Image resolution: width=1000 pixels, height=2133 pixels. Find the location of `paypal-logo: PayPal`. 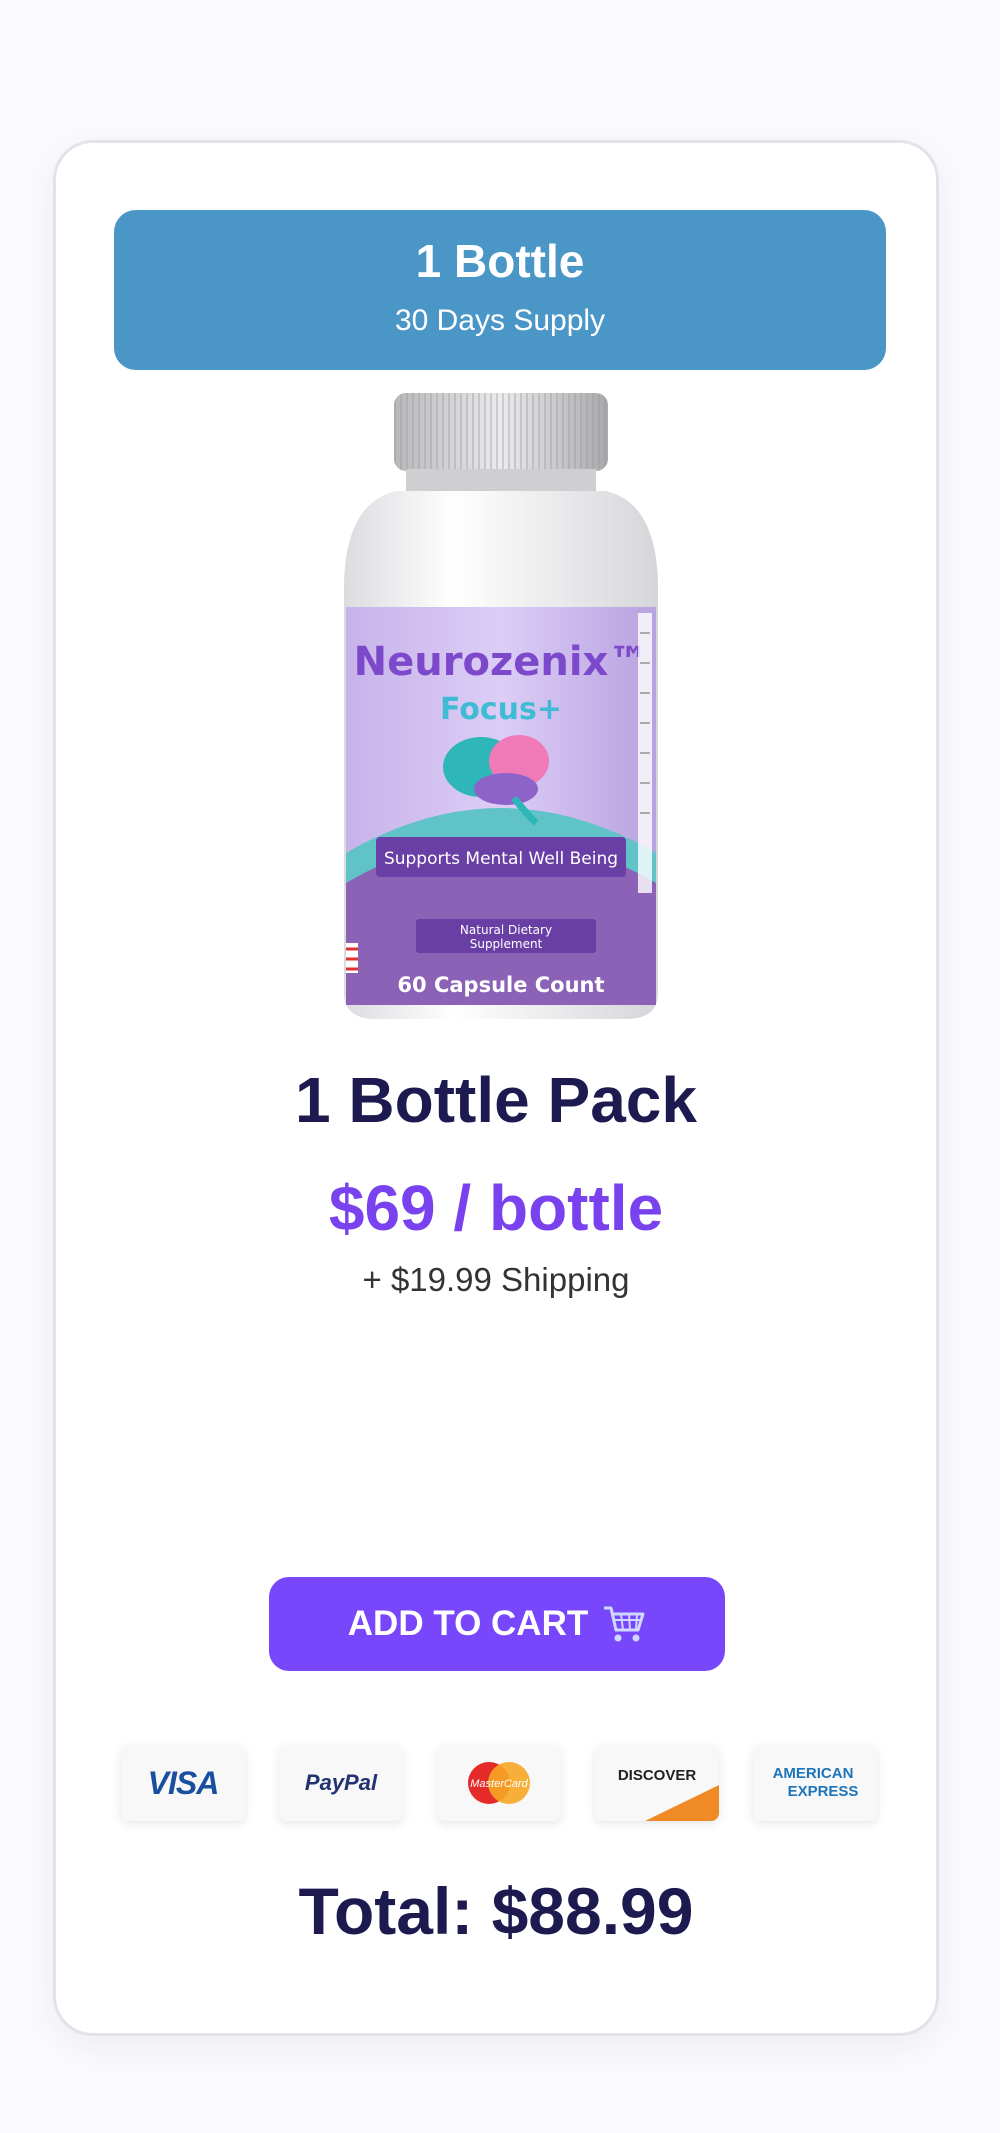

paypal-logo: PayPal is located at coordinates (341, 1783).